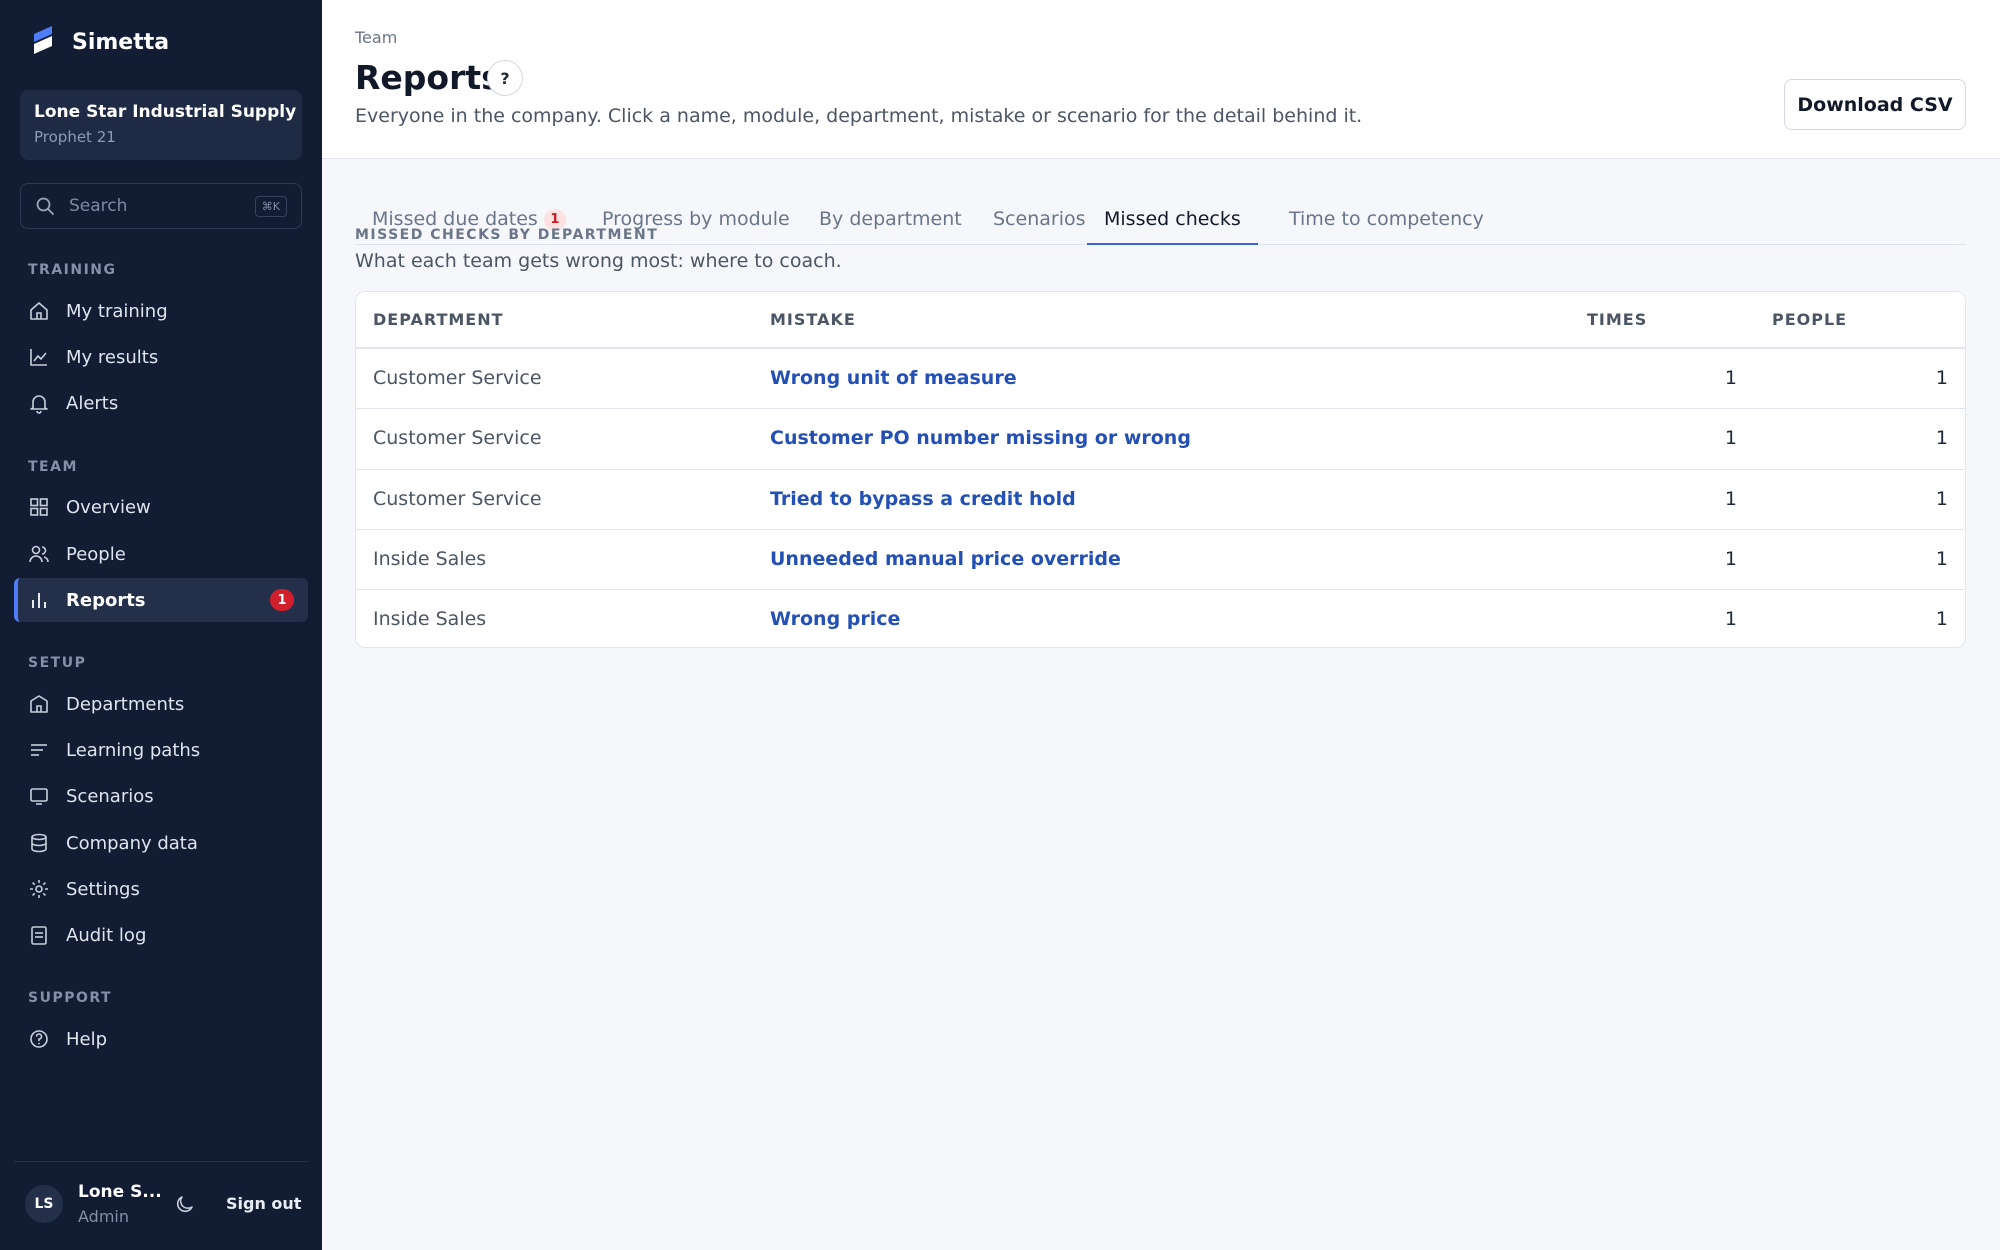 The width and height of the screenshot is (2000, 1250). I want to click on sidebar-item-label: Company data, so click(132, 843).